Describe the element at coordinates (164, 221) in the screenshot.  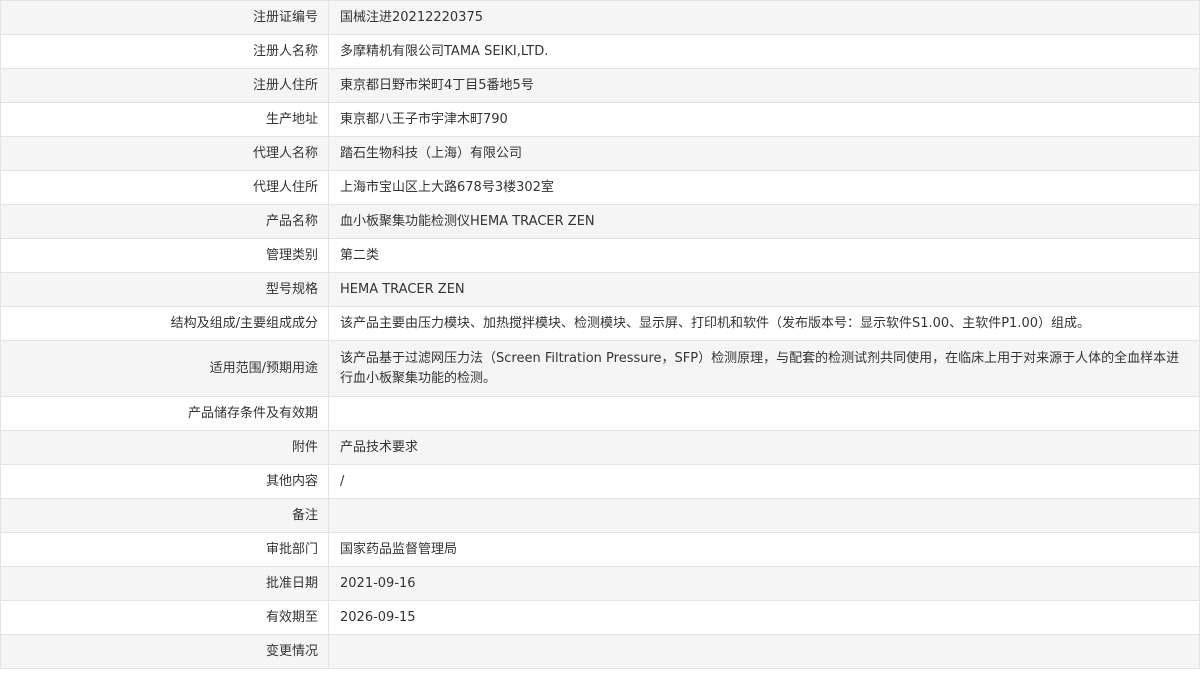
I see `row-label: 产品名称` at that location.